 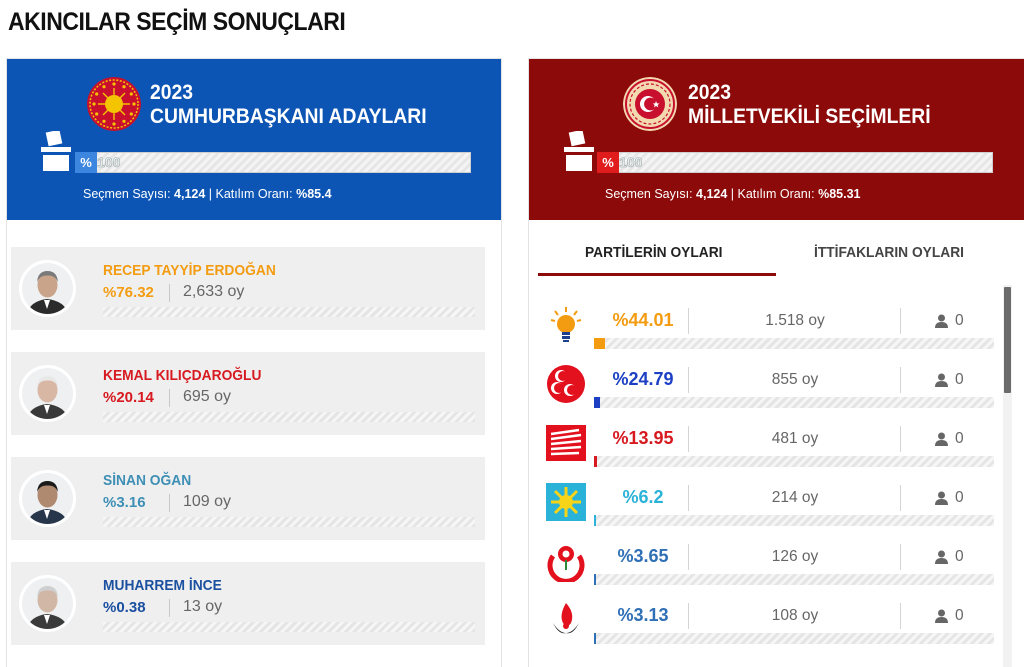 What do you see at coordinates (162, 585) in the screenshot?
I see `candidate-name: MUHARREM İNCE` at bounding box center [162, 585].